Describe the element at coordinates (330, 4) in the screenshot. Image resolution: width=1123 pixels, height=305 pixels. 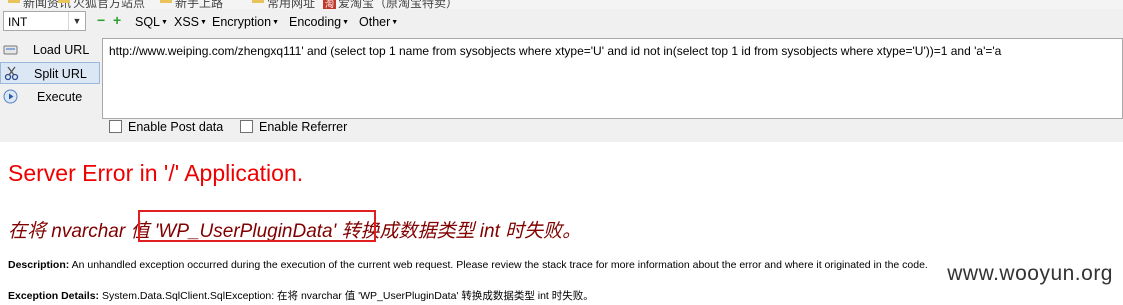
I see `taobao-icon: 淘` at that location.